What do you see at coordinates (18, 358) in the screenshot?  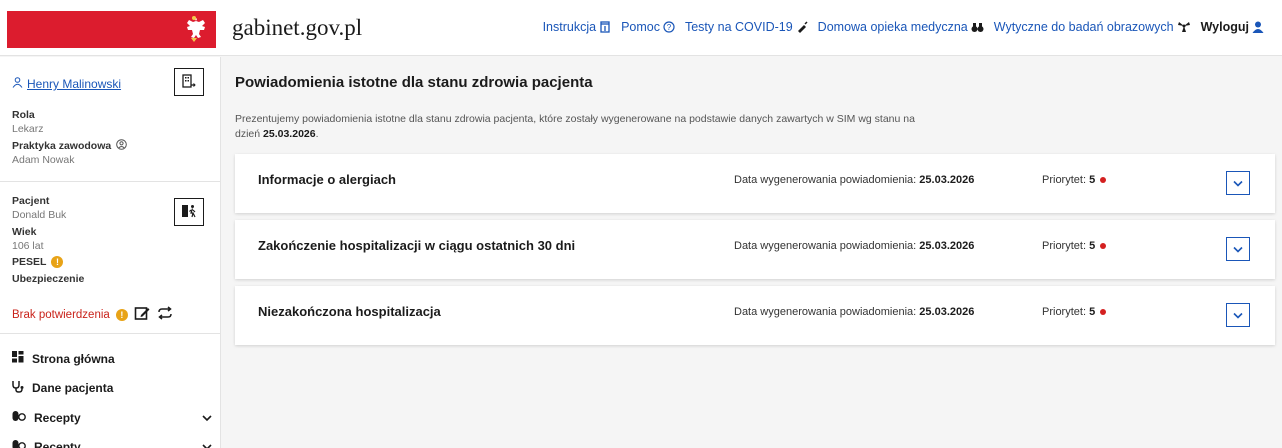 I see `dashboard-icon` at bounding box center [18, 358].